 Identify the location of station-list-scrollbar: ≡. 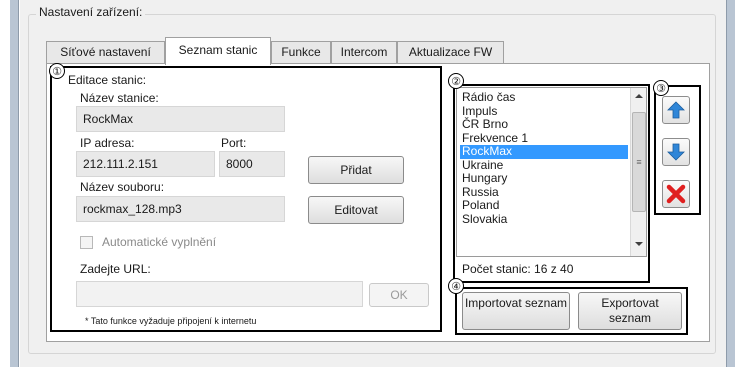
(638, 172).